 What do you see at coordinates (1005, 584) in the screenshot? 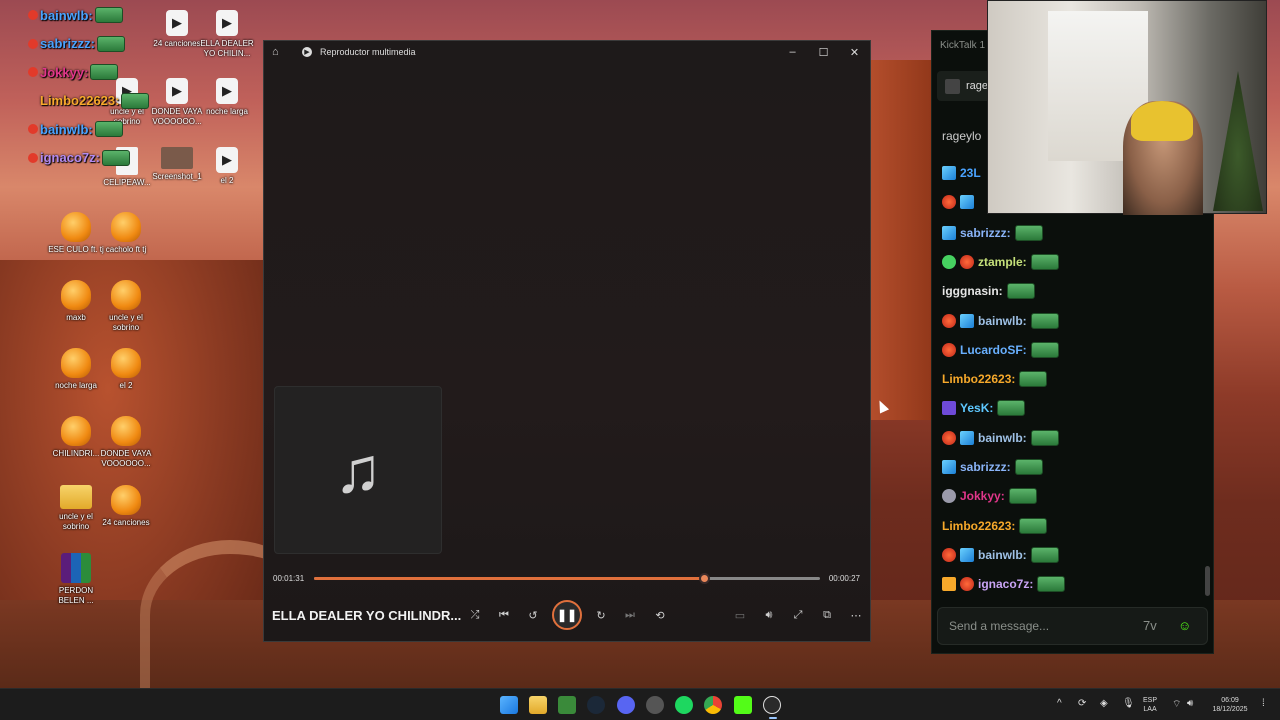
I see `chat-username: ignaco7z:` at bounding box center [1005, 584].